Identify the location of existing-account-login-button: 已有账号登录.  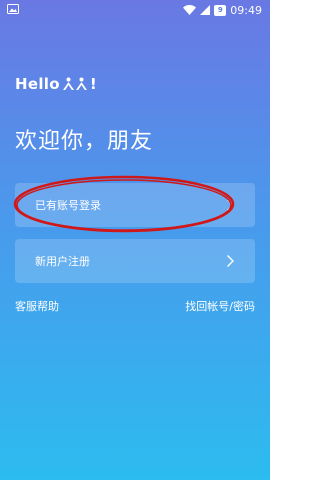
(135, 205).